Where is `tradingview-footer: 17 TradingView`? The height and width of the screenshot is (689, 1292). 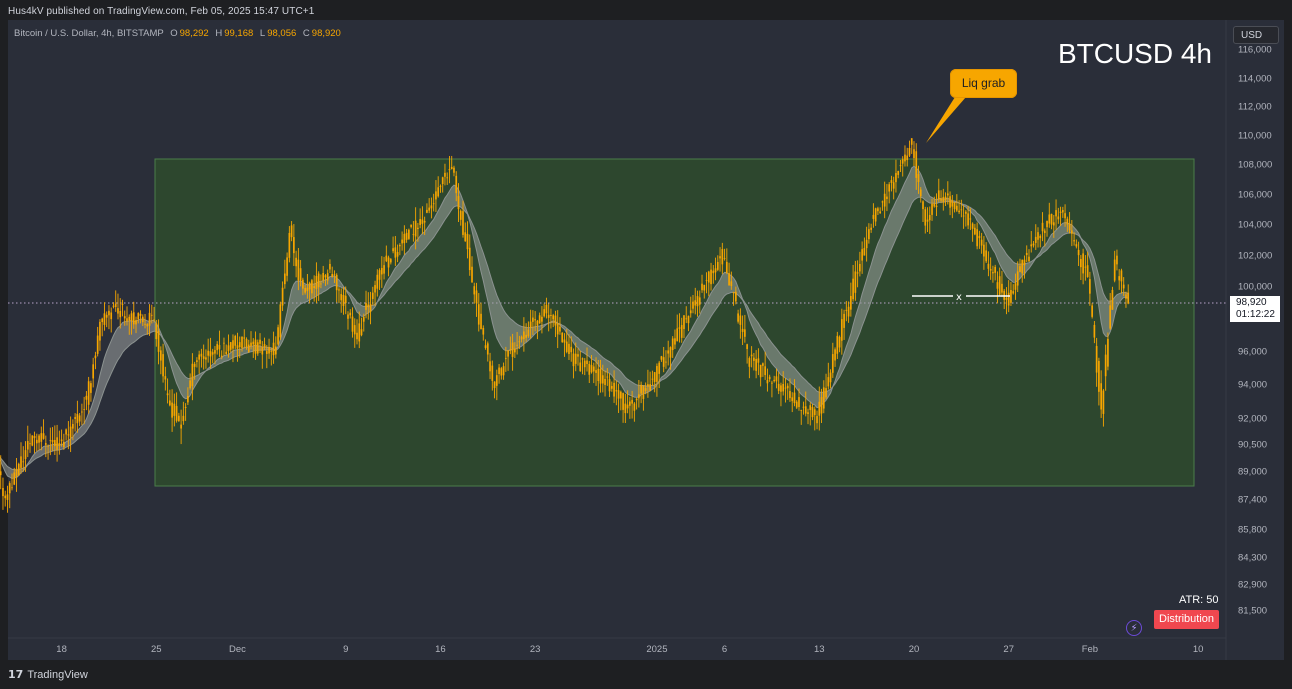
tradingview-footer: 17 TradingView is located at coordinates (48, 674).